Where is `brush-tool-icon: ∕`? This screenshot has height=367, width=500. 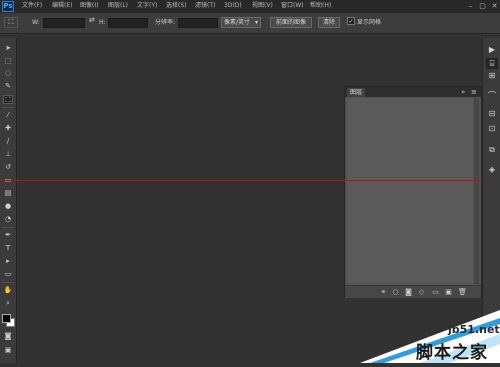 brush-tool-icon: ∕ is located at coordinates (8, 141).